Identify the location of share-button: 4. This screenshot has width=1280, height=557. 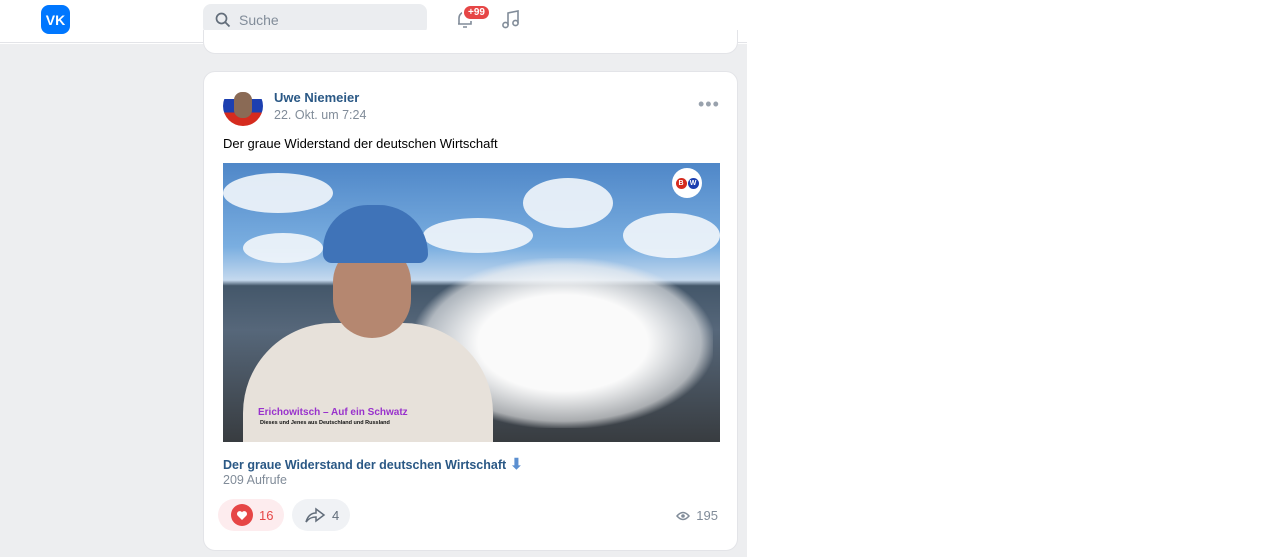
(321, 515).